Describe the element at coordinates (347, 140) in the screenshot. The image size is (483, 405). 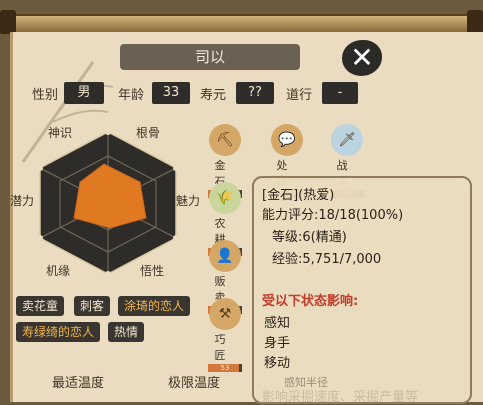
I see `sword-icon: 🗡` at that location.